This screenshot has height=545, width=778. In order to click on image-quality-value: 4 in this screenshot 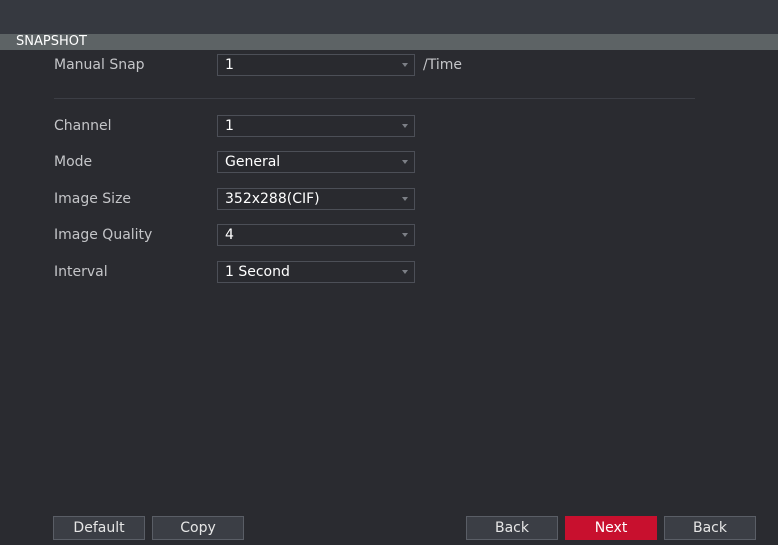, I will do `click(229, 235)`.